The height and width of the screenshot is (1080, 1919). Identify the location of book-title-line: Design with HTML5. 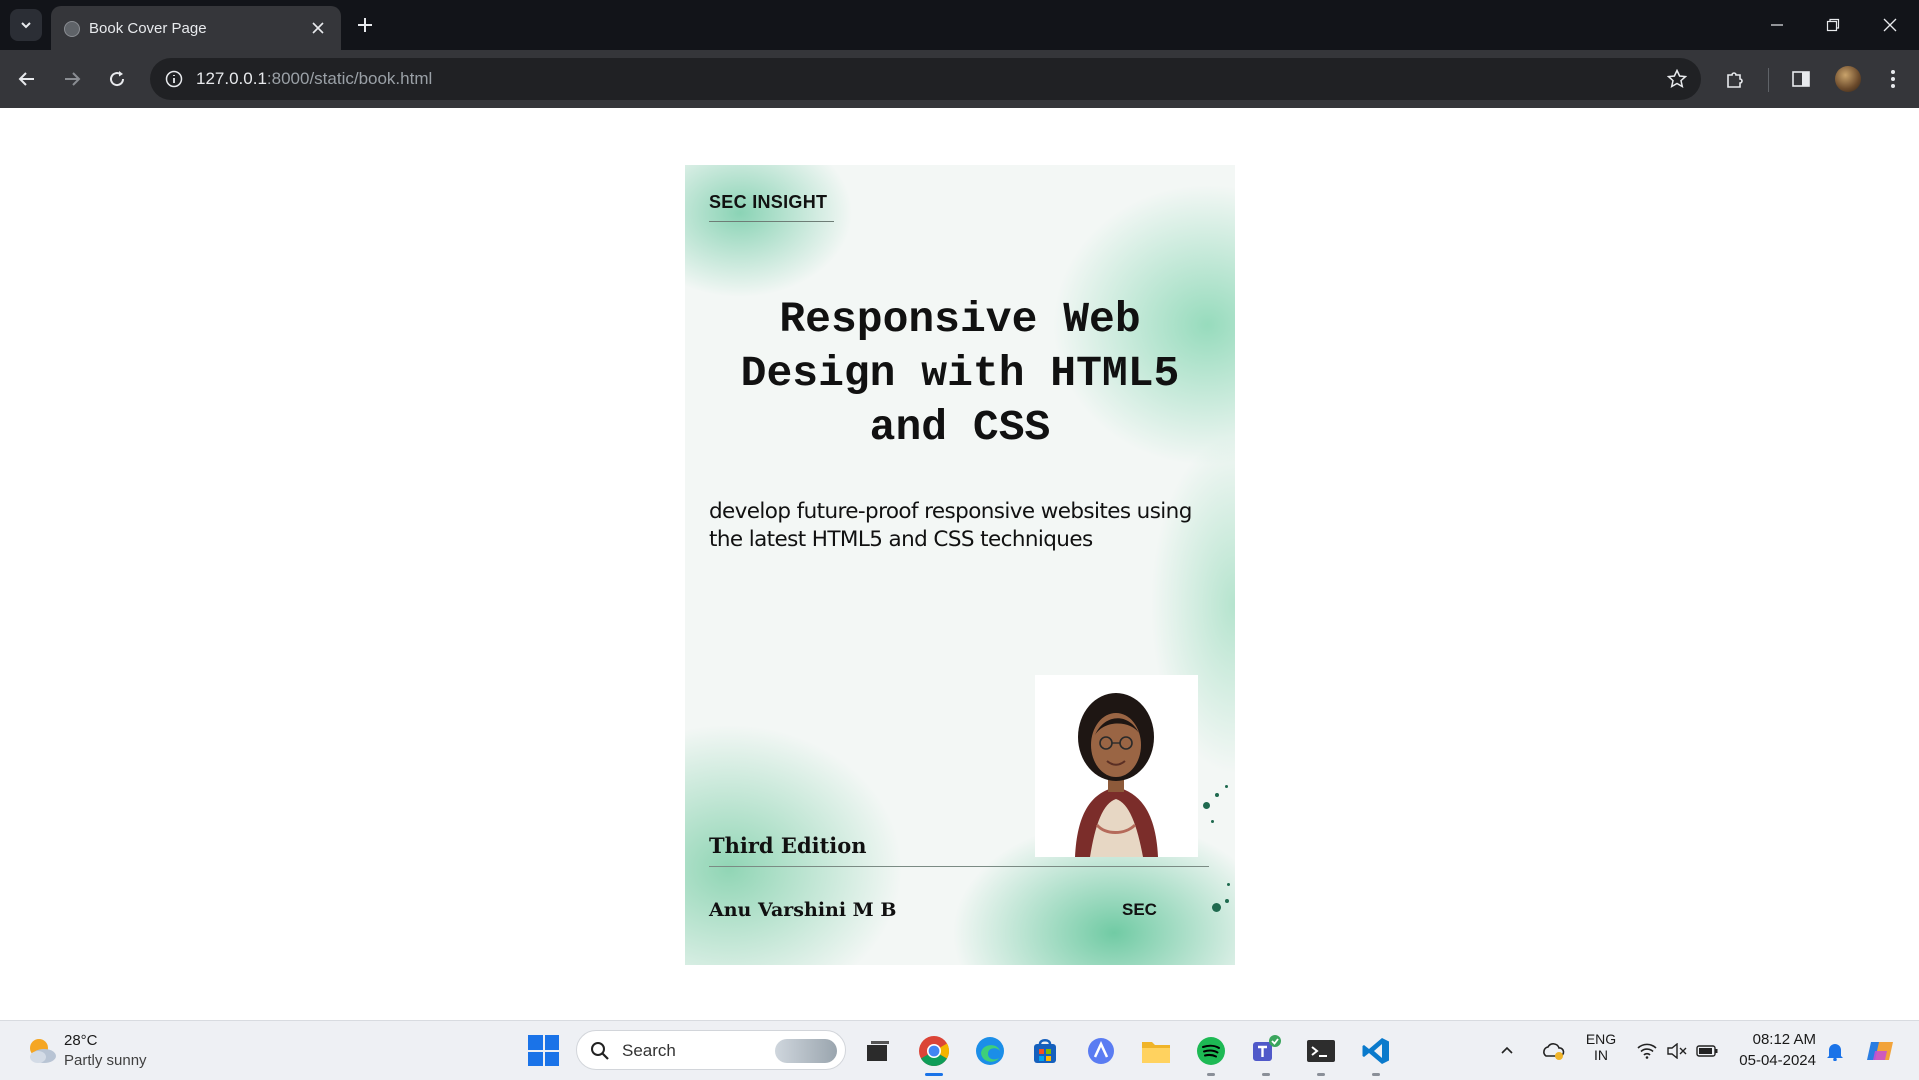
(960, 373).